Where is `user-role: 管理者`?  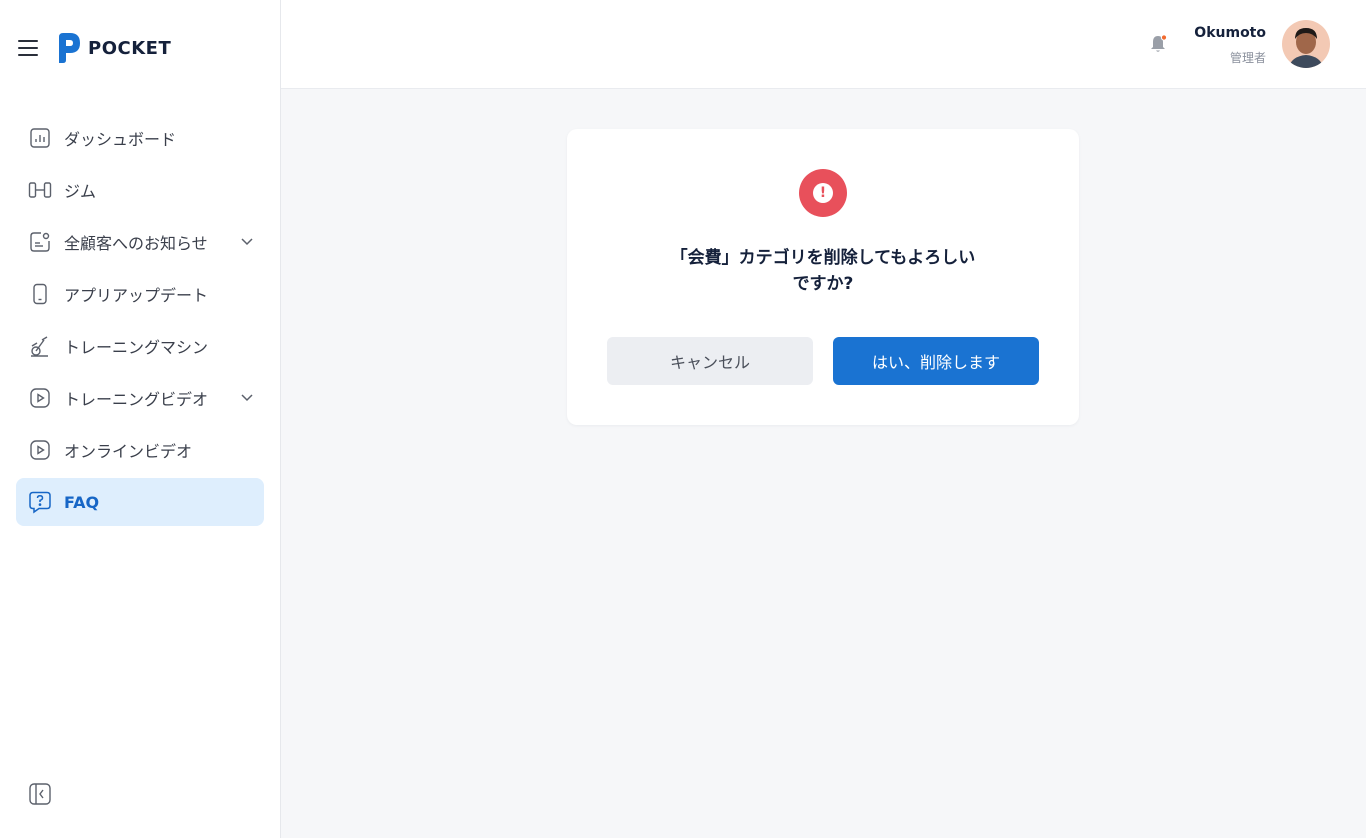 user-role: 管理者 is located at coordinates (1247, 58).